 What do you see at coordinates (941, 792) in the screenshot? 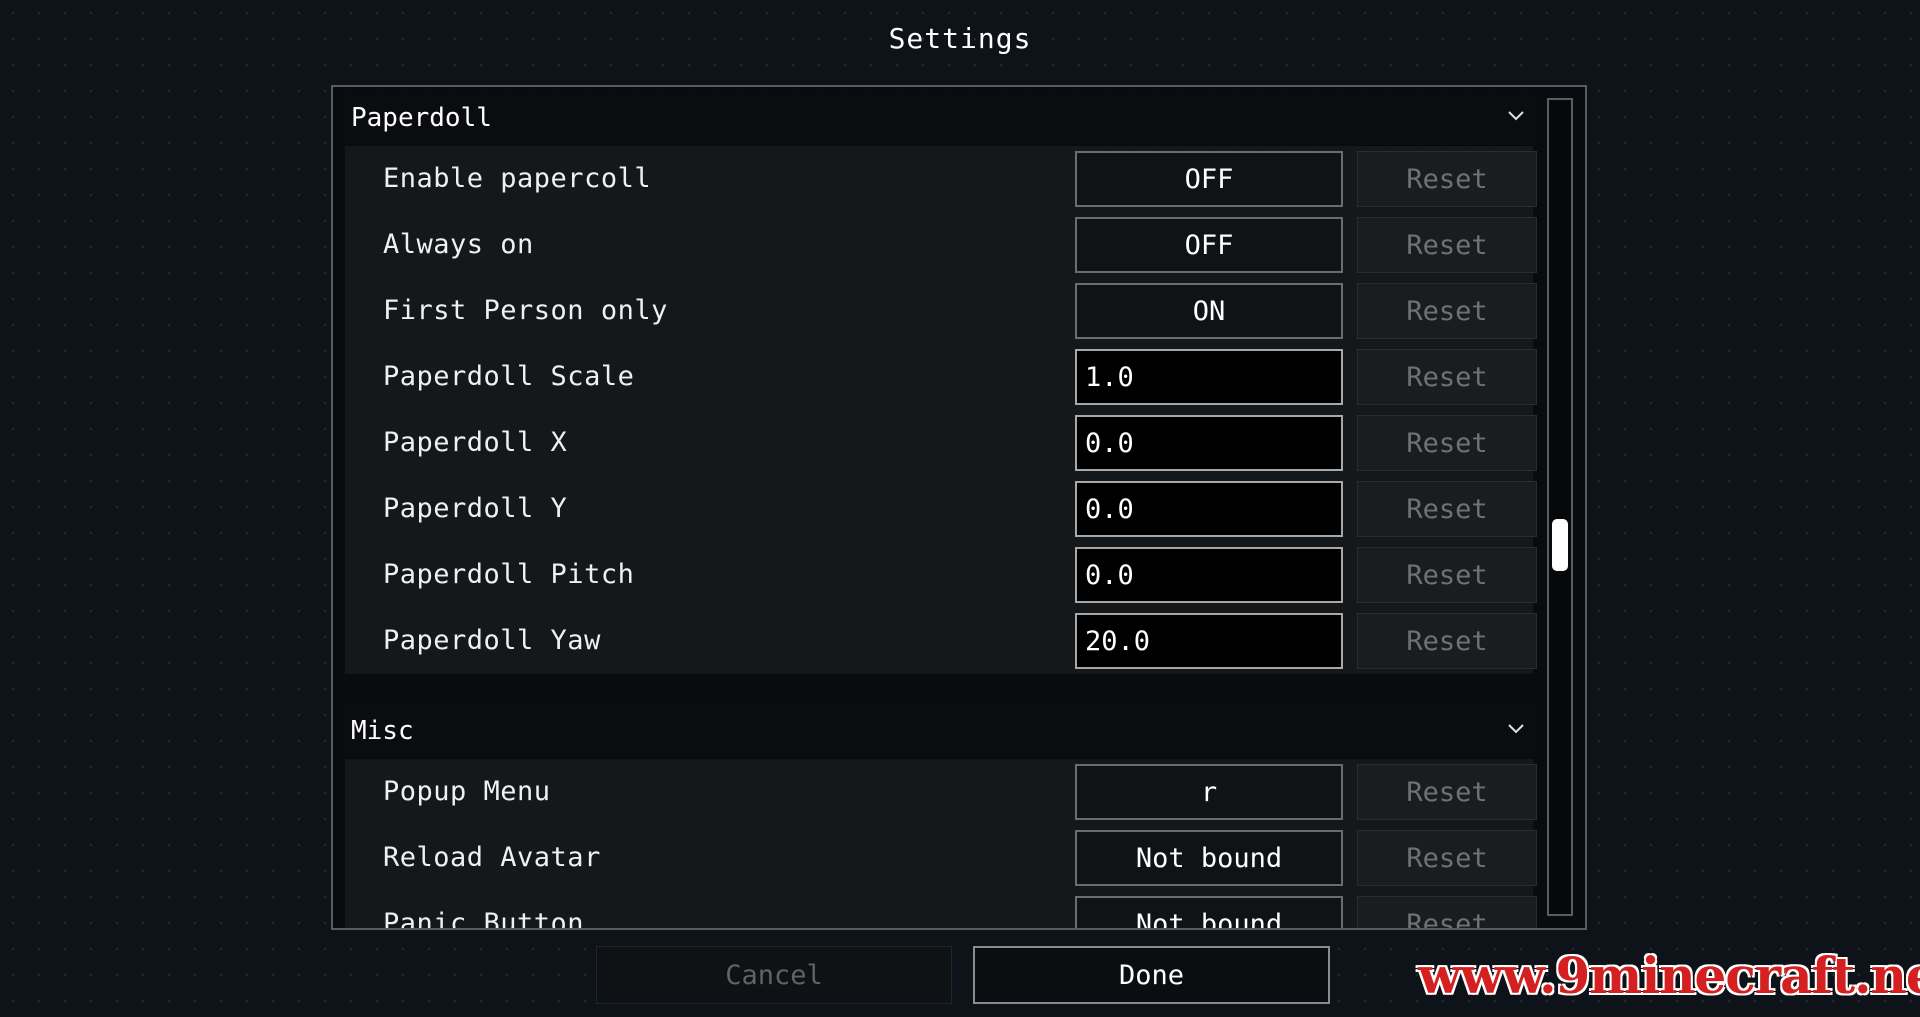
I see `setting-row-popup-menu: Popup Menu r Reset` at bounding box center [941, 792].